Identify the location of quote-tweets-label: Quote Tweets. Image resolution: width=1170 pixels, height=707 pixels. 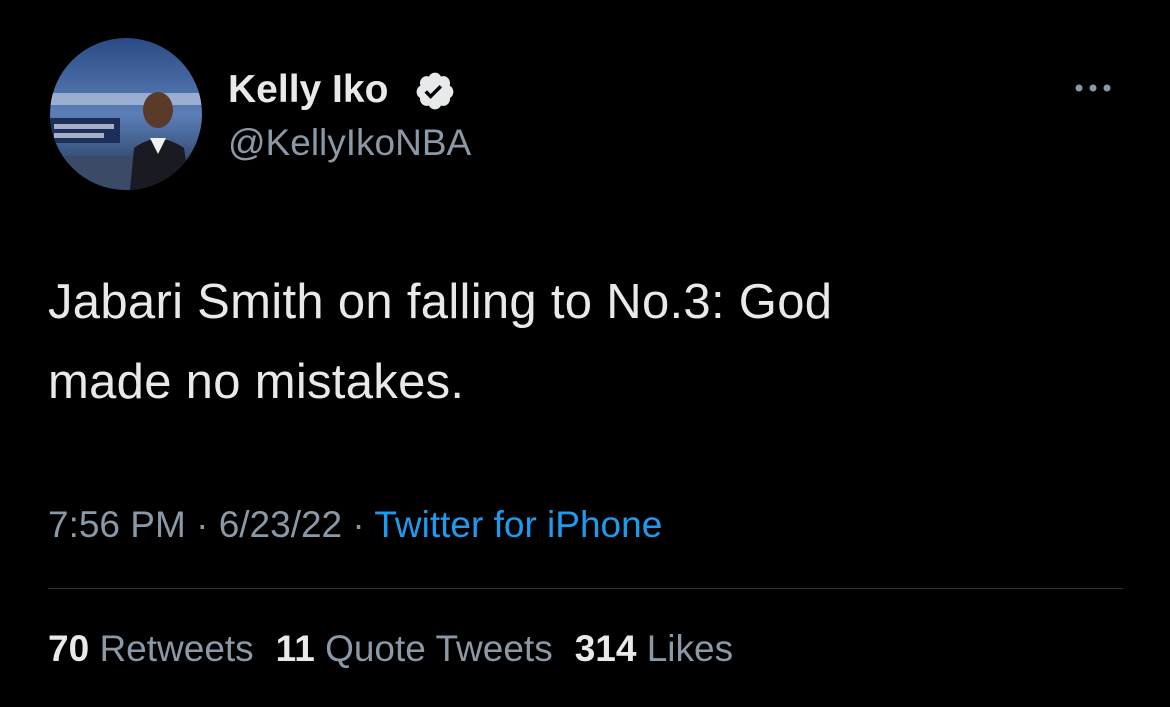
(439, 648).